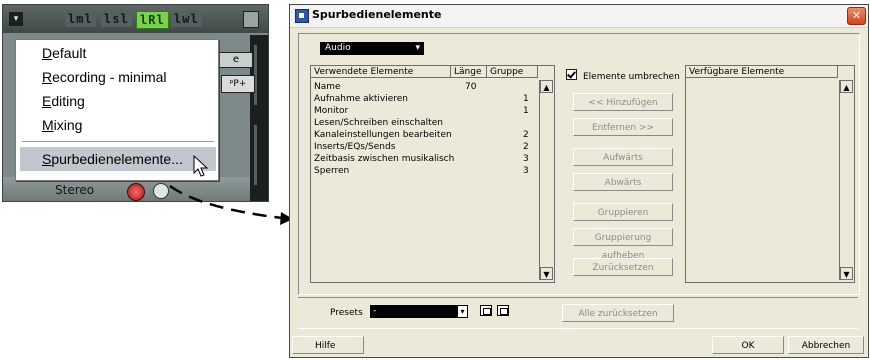 This screenshot has height=360, width=870. I want to click on dialog-titlebar: Spurbedienelemente ✕, so click(579, 16).